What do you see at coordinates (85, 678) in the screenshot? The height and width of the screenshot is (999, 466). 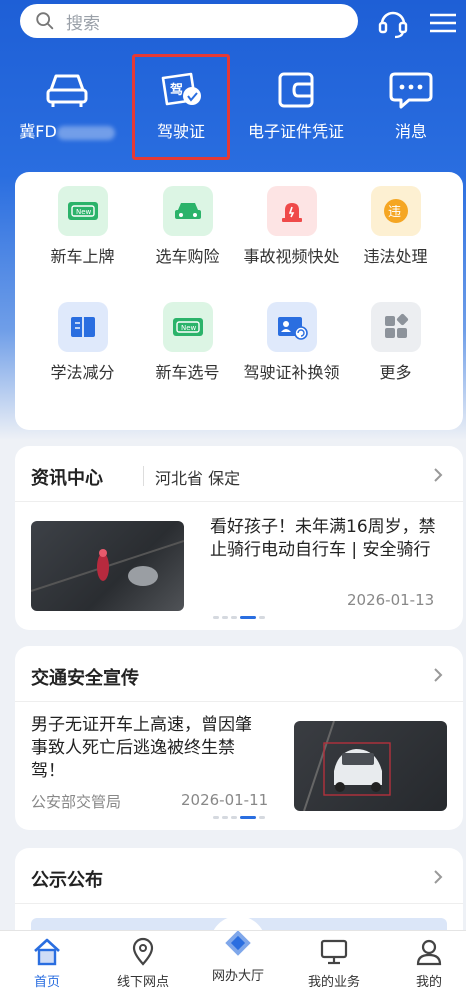 I see `section-title: 交通安全宣传` at bounding box center [85, 678].